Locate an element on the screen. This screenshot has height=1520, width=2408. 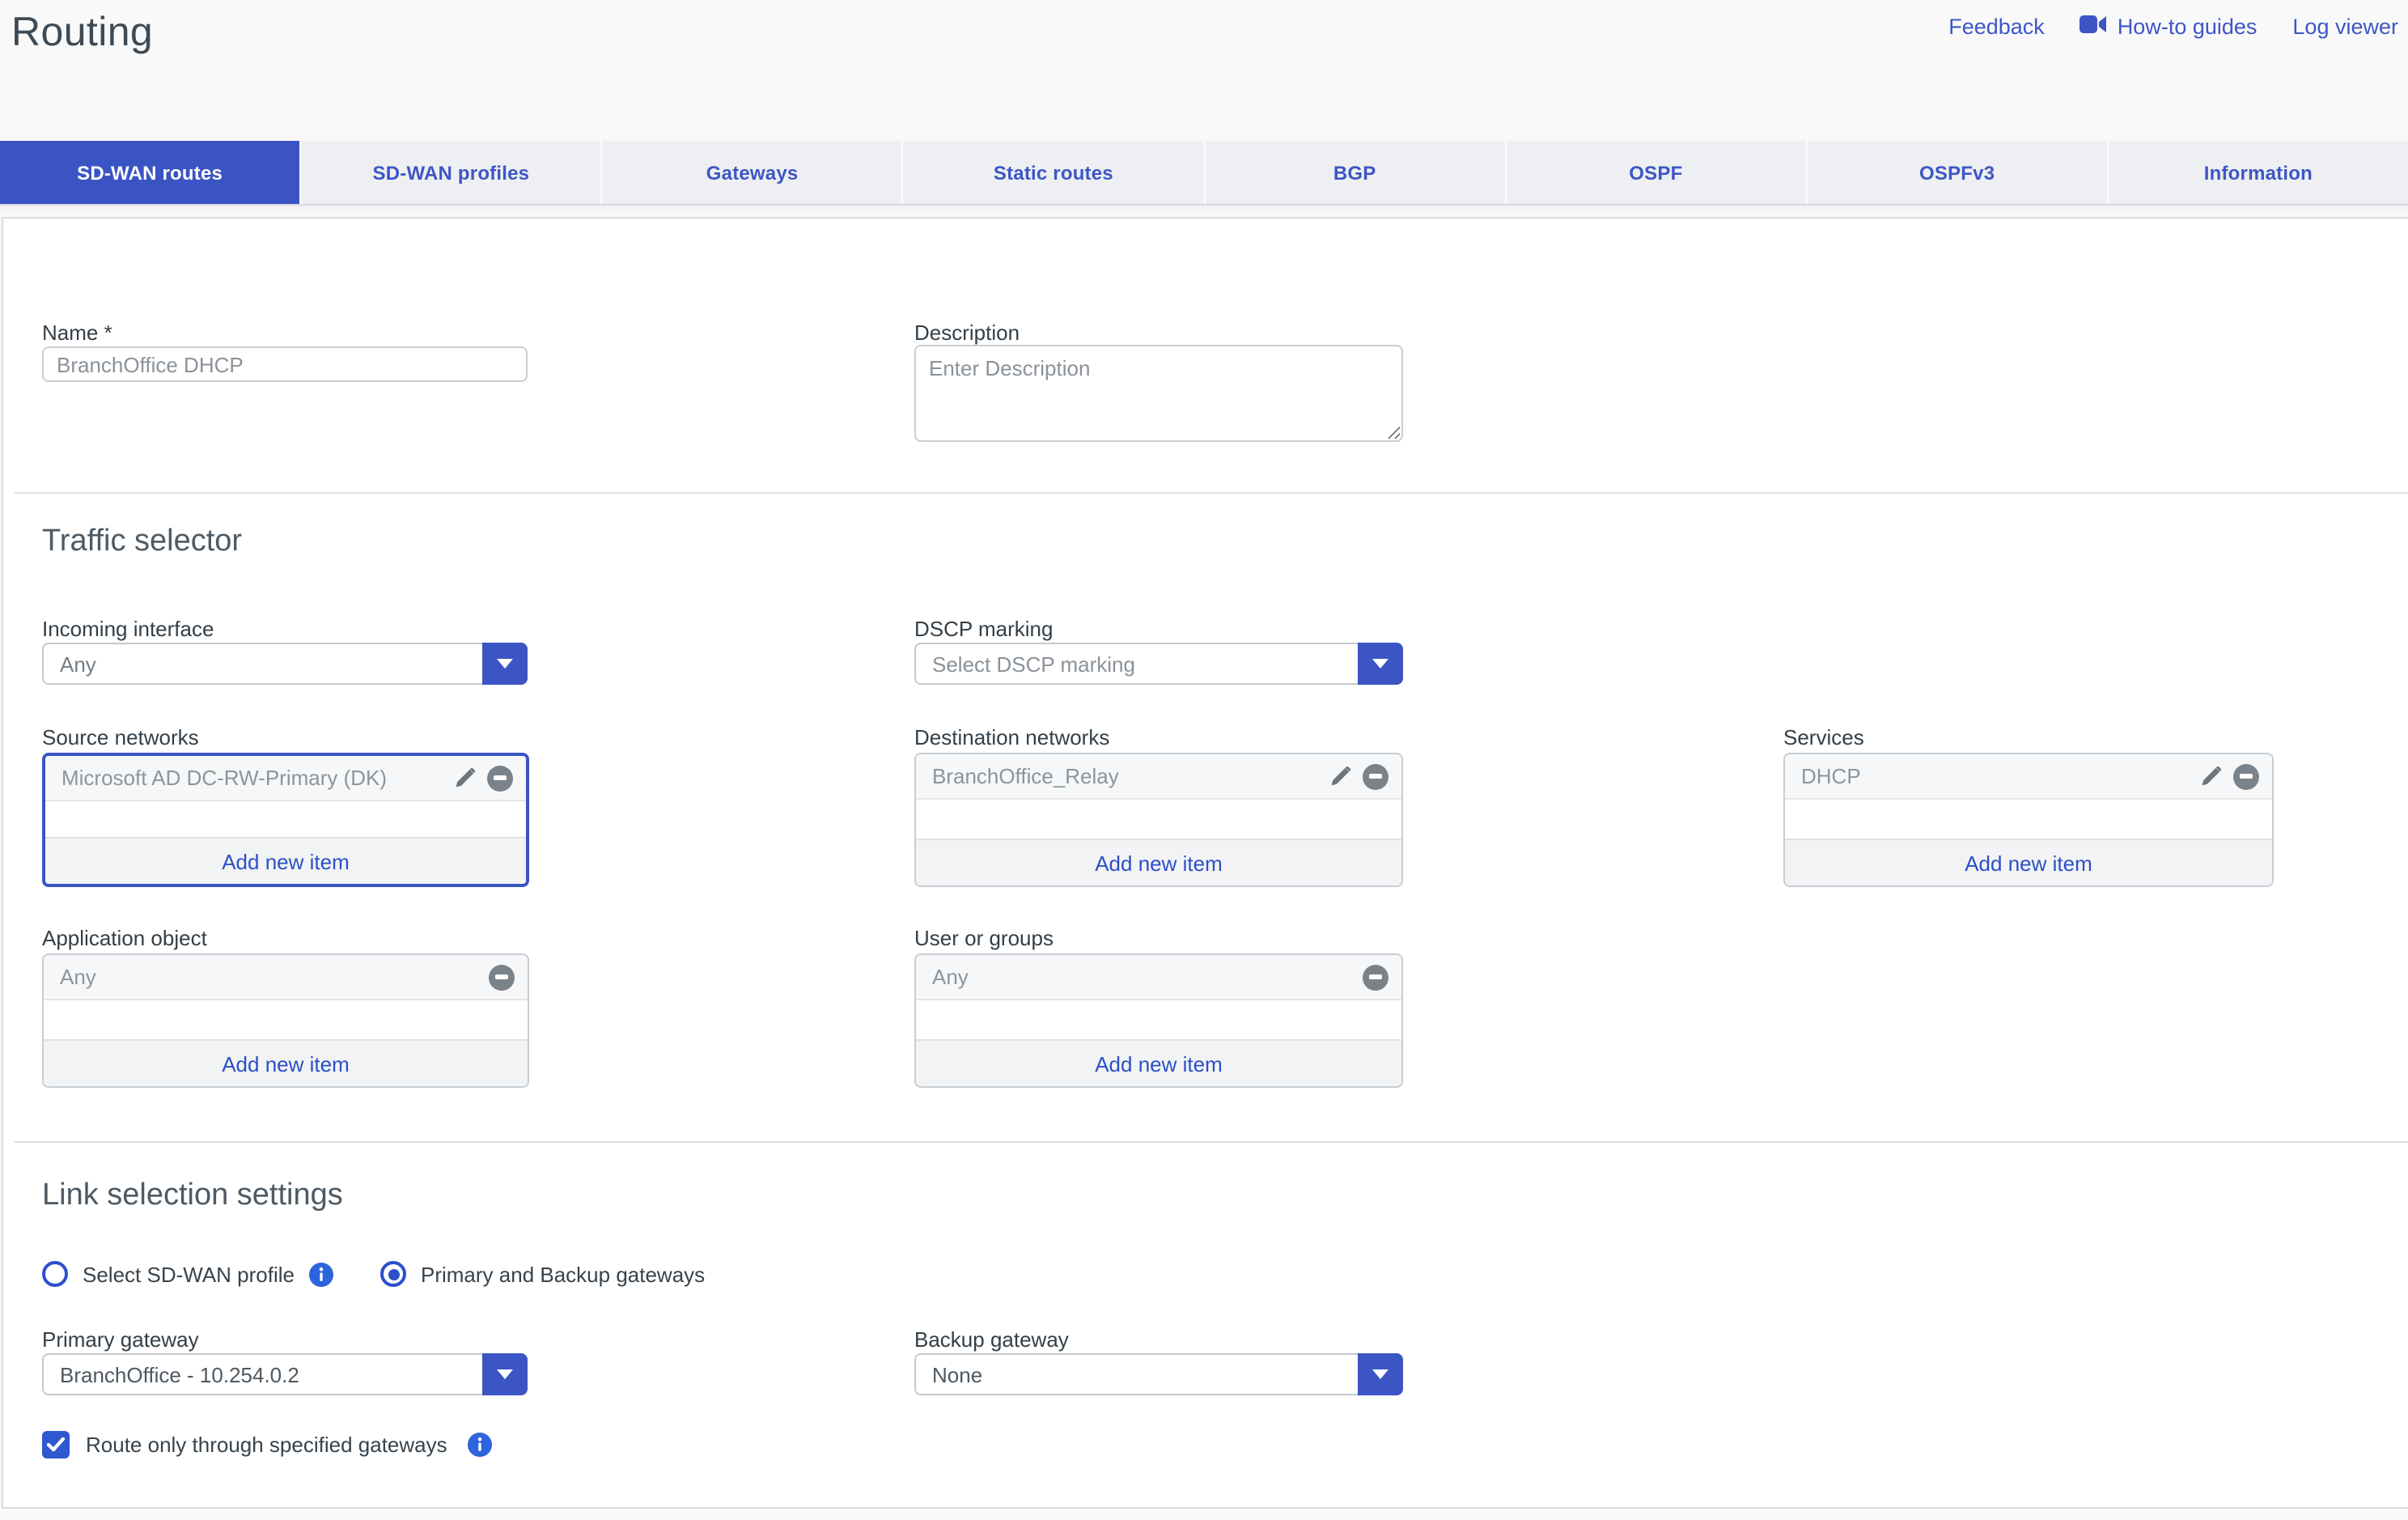
tab-label: OSPF is located at coordinates (1656, 172).